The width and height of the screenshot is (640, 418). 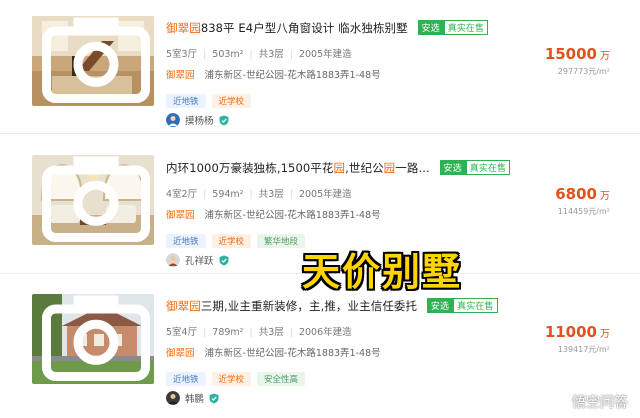 What do you see at coordinates (182, 54) in the screenshot?
I see `room-layout: 5室3厅` at bounding box center [182, 54].